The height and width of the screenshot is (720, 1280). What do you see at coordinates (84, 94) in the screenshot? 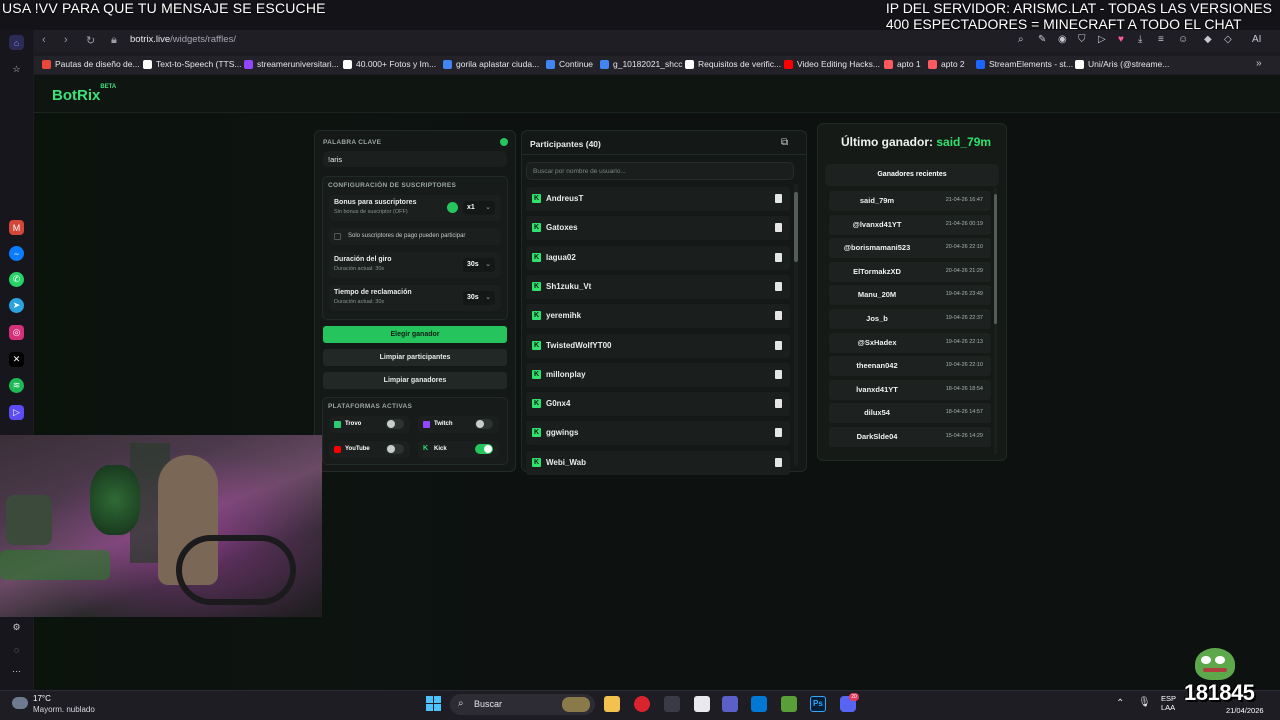
I see `botrix-logo: BotRixBETA` at bounding box center [84, 94].